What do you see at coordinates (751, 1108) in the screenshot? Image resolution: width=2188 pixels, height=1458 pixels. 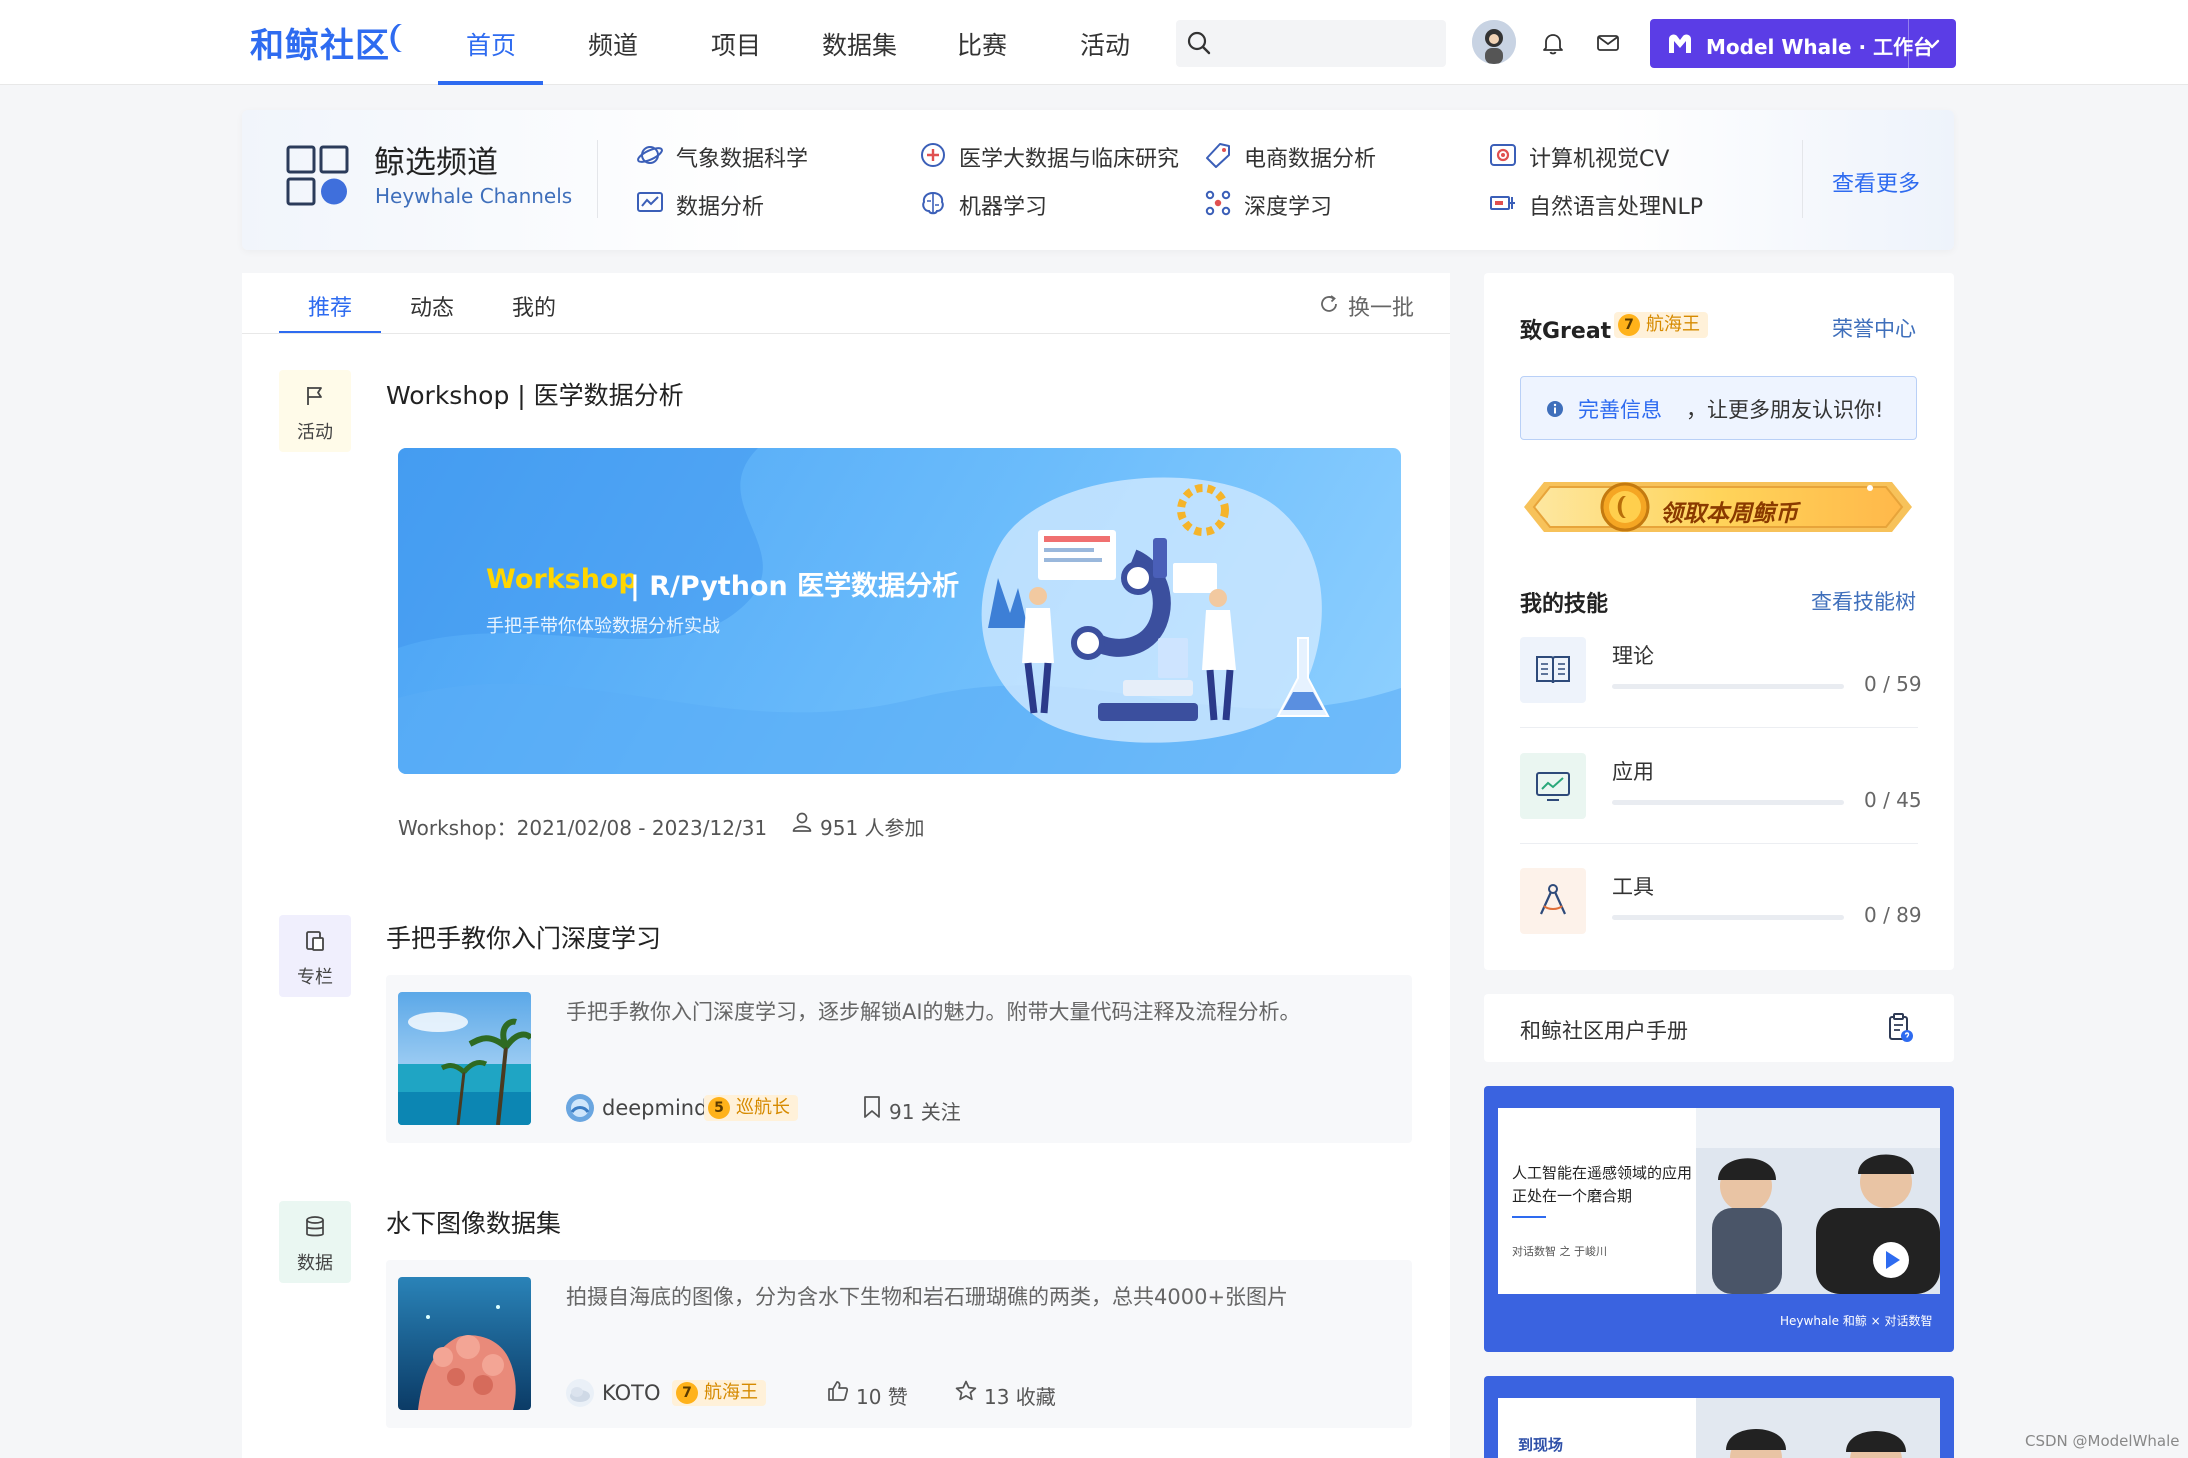 I see `user-level-badge: 5 巡航长` at bounding box center [751, 1108].